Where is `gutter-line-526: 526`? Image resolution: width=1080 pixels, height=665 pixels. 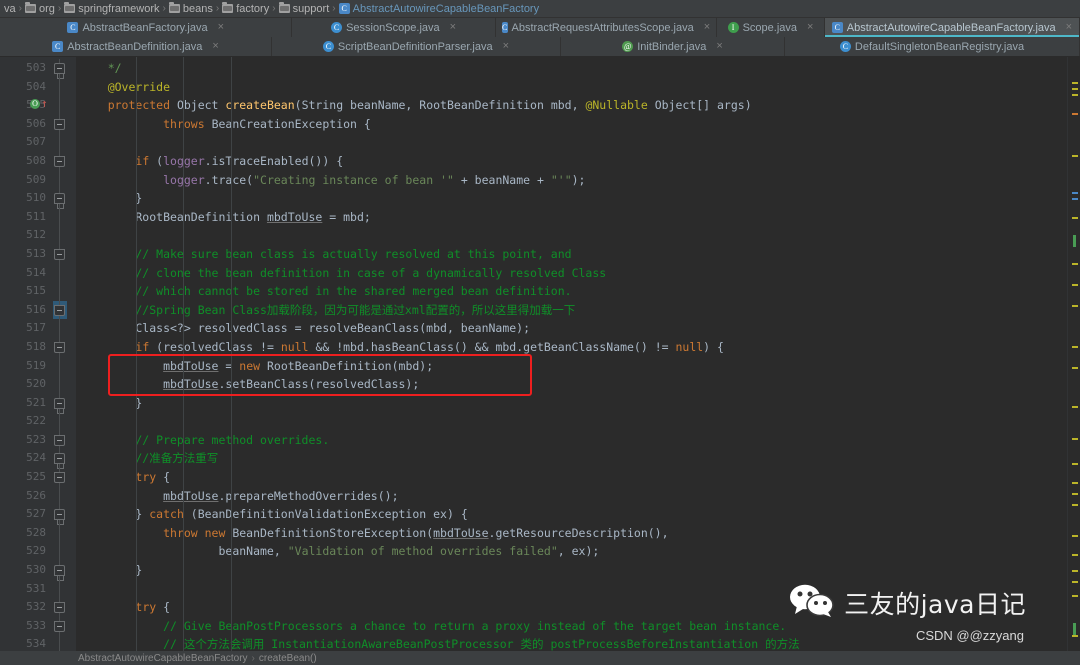 gutter-line-526: 526 is located at coordinates (38, 496).